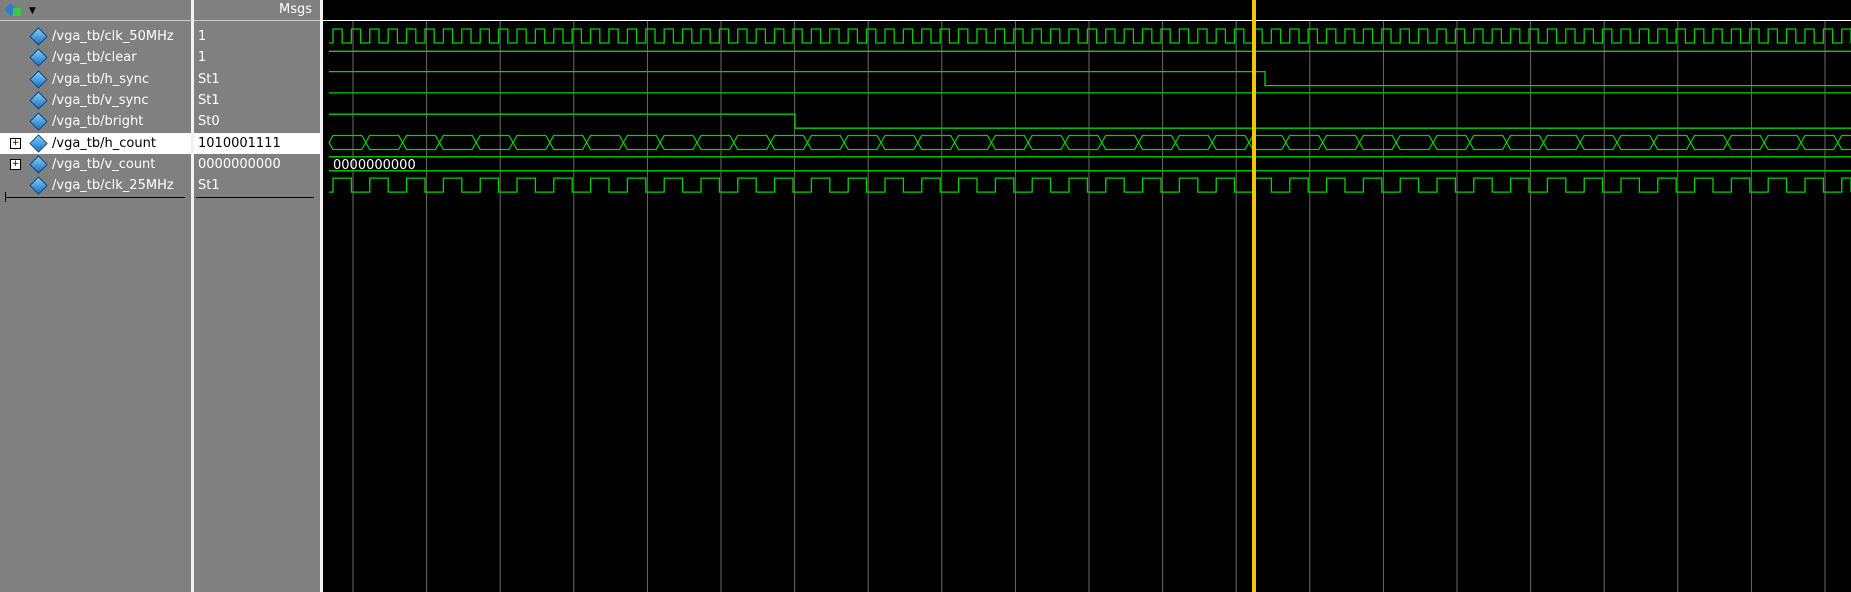 Image resolution: width=1851 pixels, height=592 pixels. Describe the element at coordinates (1087, 10) in the screenshot. I see `waveform-ruler-bar` at that location.